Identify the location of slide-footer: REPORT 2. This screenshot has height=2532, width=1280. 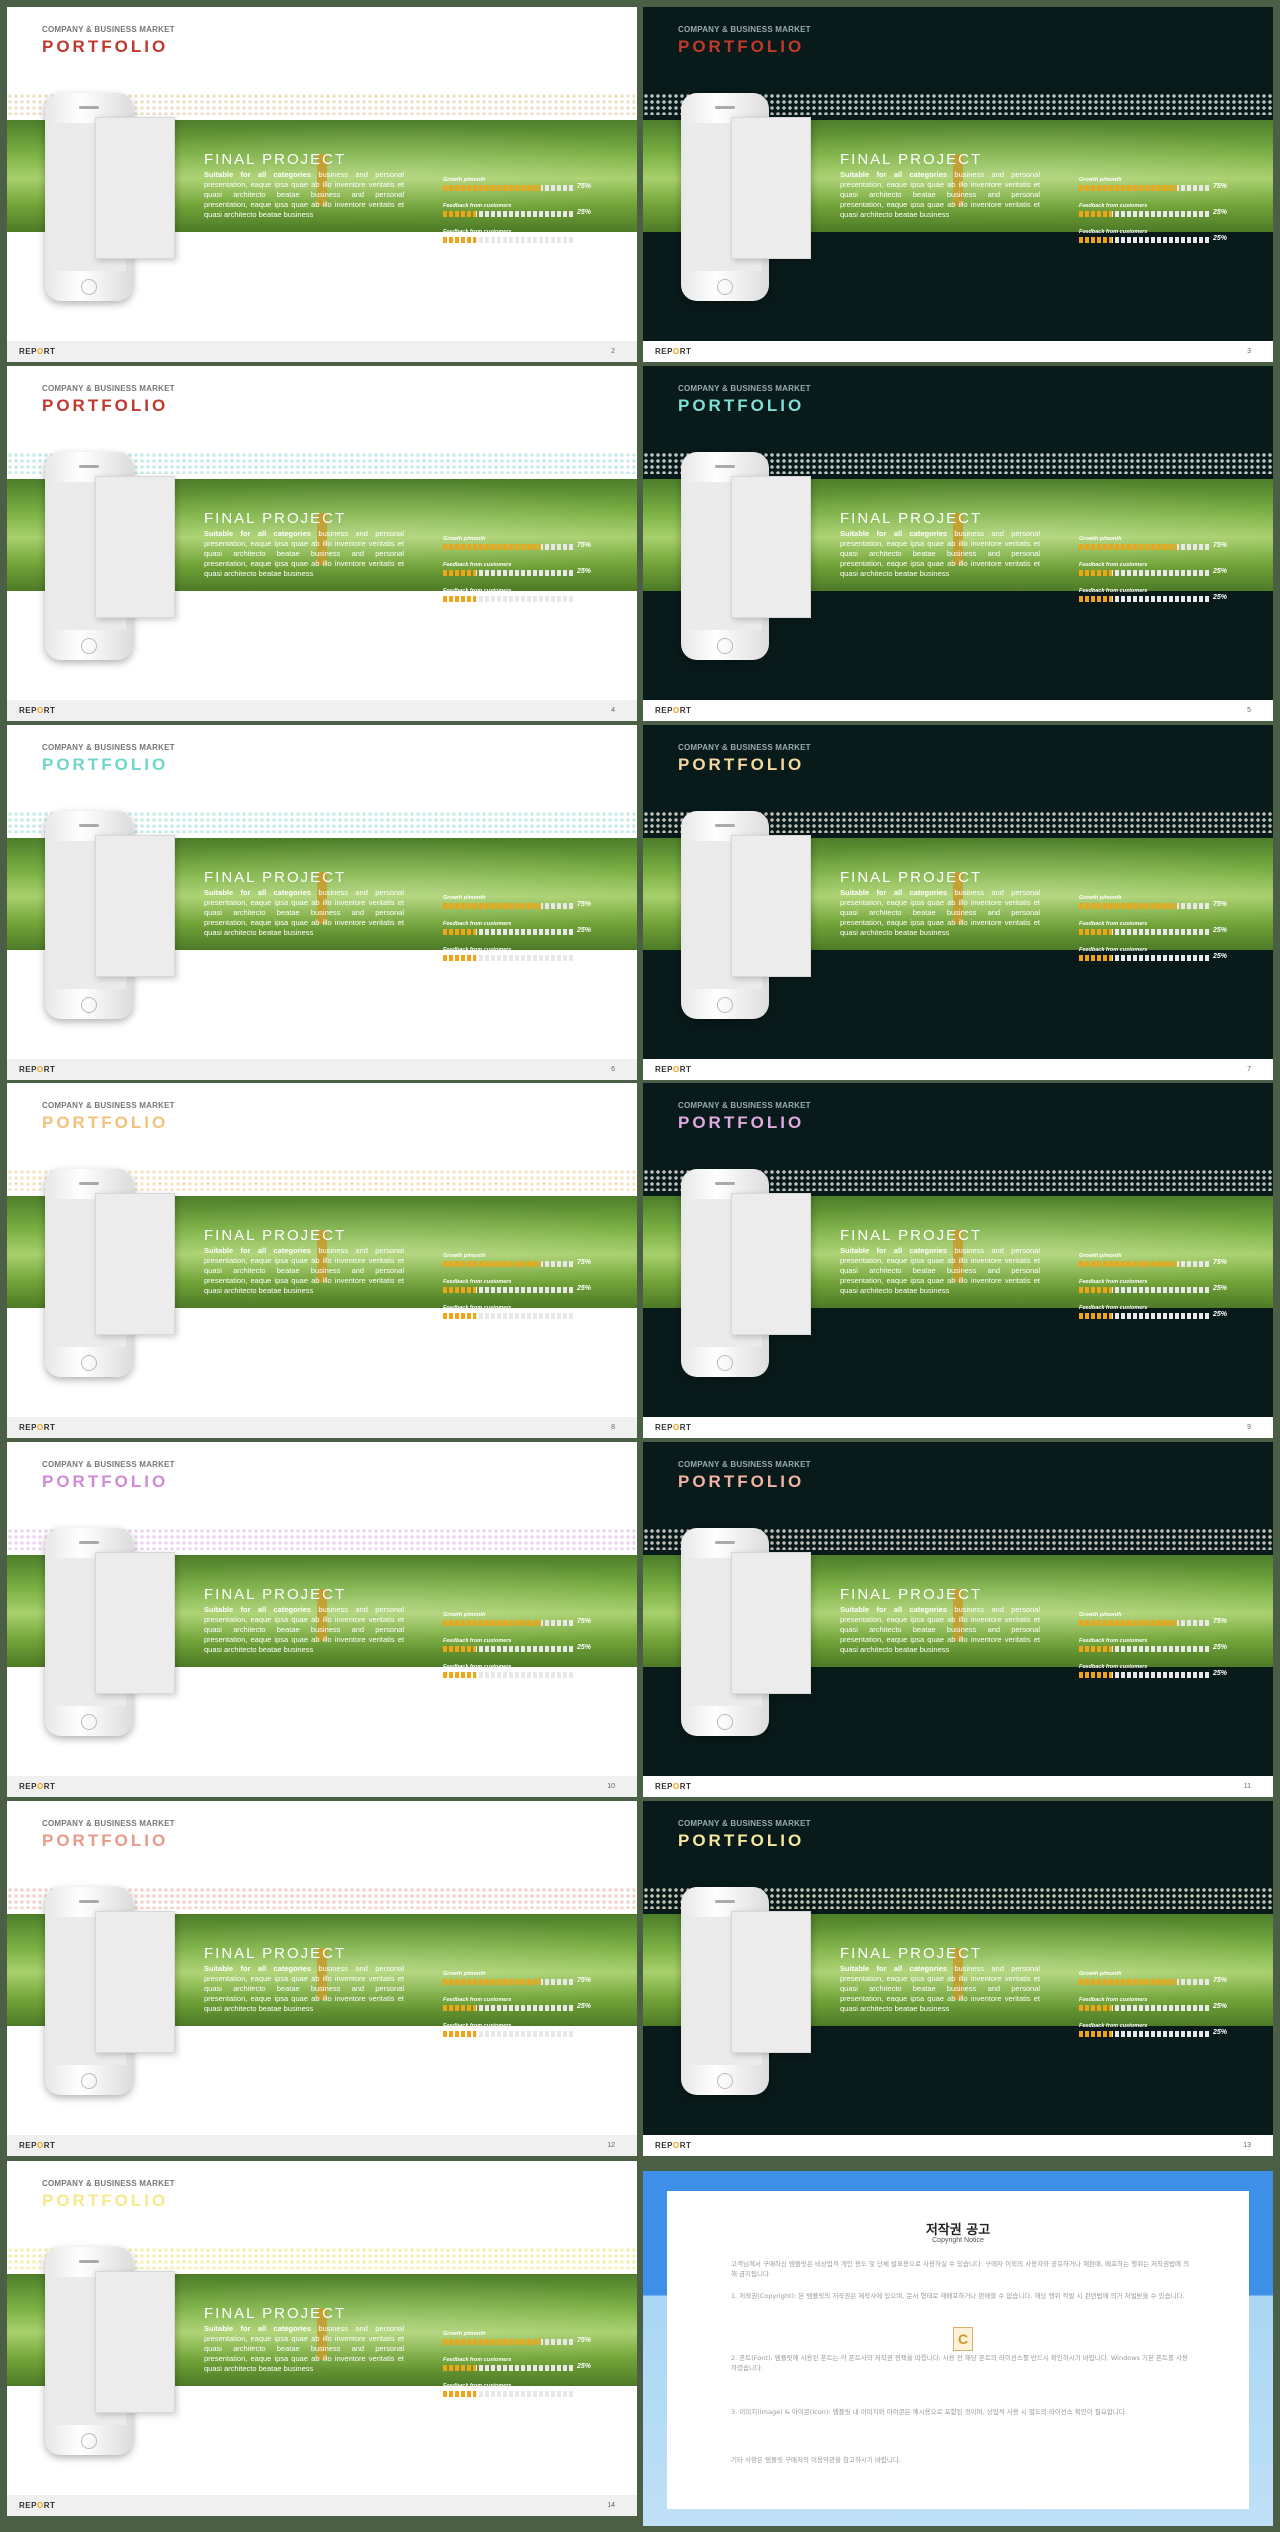
(322, 351).